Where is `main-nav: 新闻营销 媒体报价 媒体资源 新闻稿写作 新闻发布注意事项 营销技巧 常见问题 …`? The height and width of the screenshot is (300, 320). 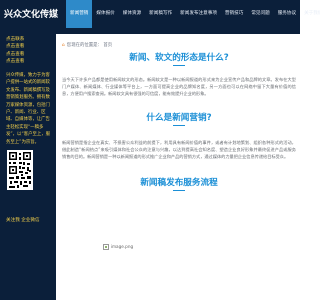
main-nav: 新闻营销 媒体报价 媒体资源 新闻稿写作 新闻发布注意事项 营销技巧 常见问题 … is located at coordinates (193, 14).